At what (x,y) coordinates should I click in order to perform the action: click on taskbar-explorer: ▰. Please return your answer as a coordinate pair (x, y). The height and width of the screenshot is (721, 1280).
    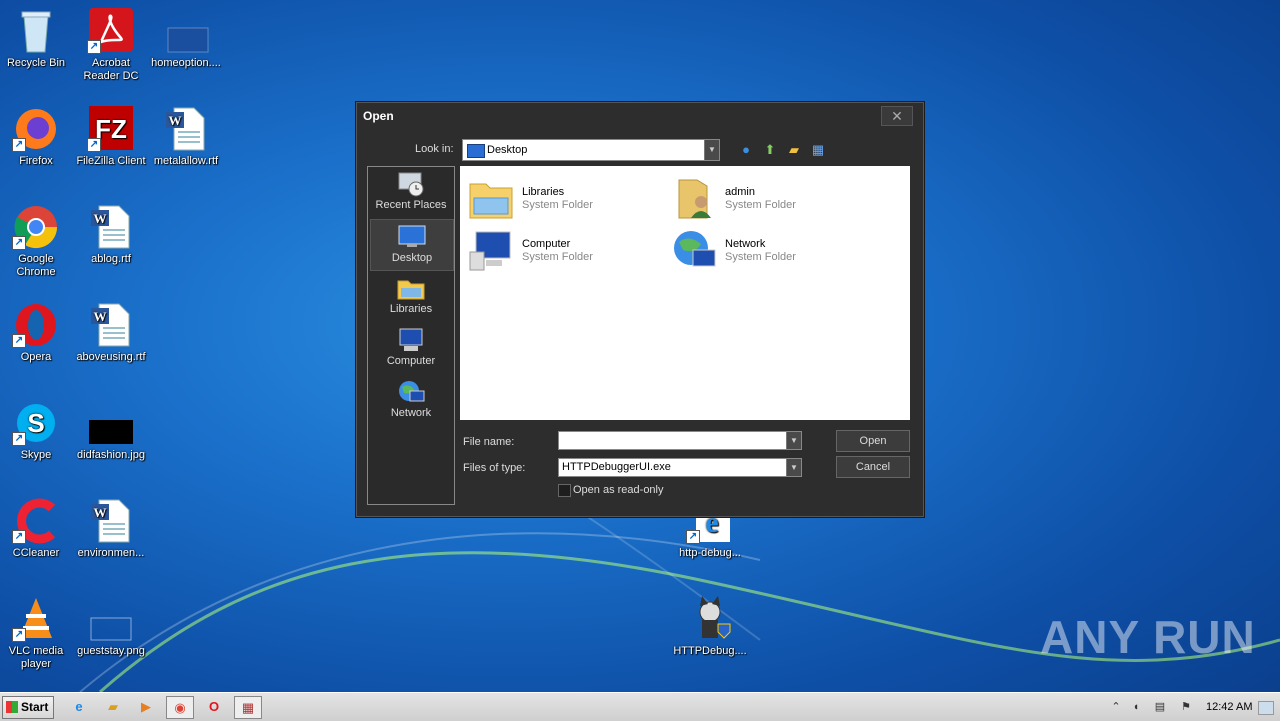
    Looking at the image, I should click on (113, 706).